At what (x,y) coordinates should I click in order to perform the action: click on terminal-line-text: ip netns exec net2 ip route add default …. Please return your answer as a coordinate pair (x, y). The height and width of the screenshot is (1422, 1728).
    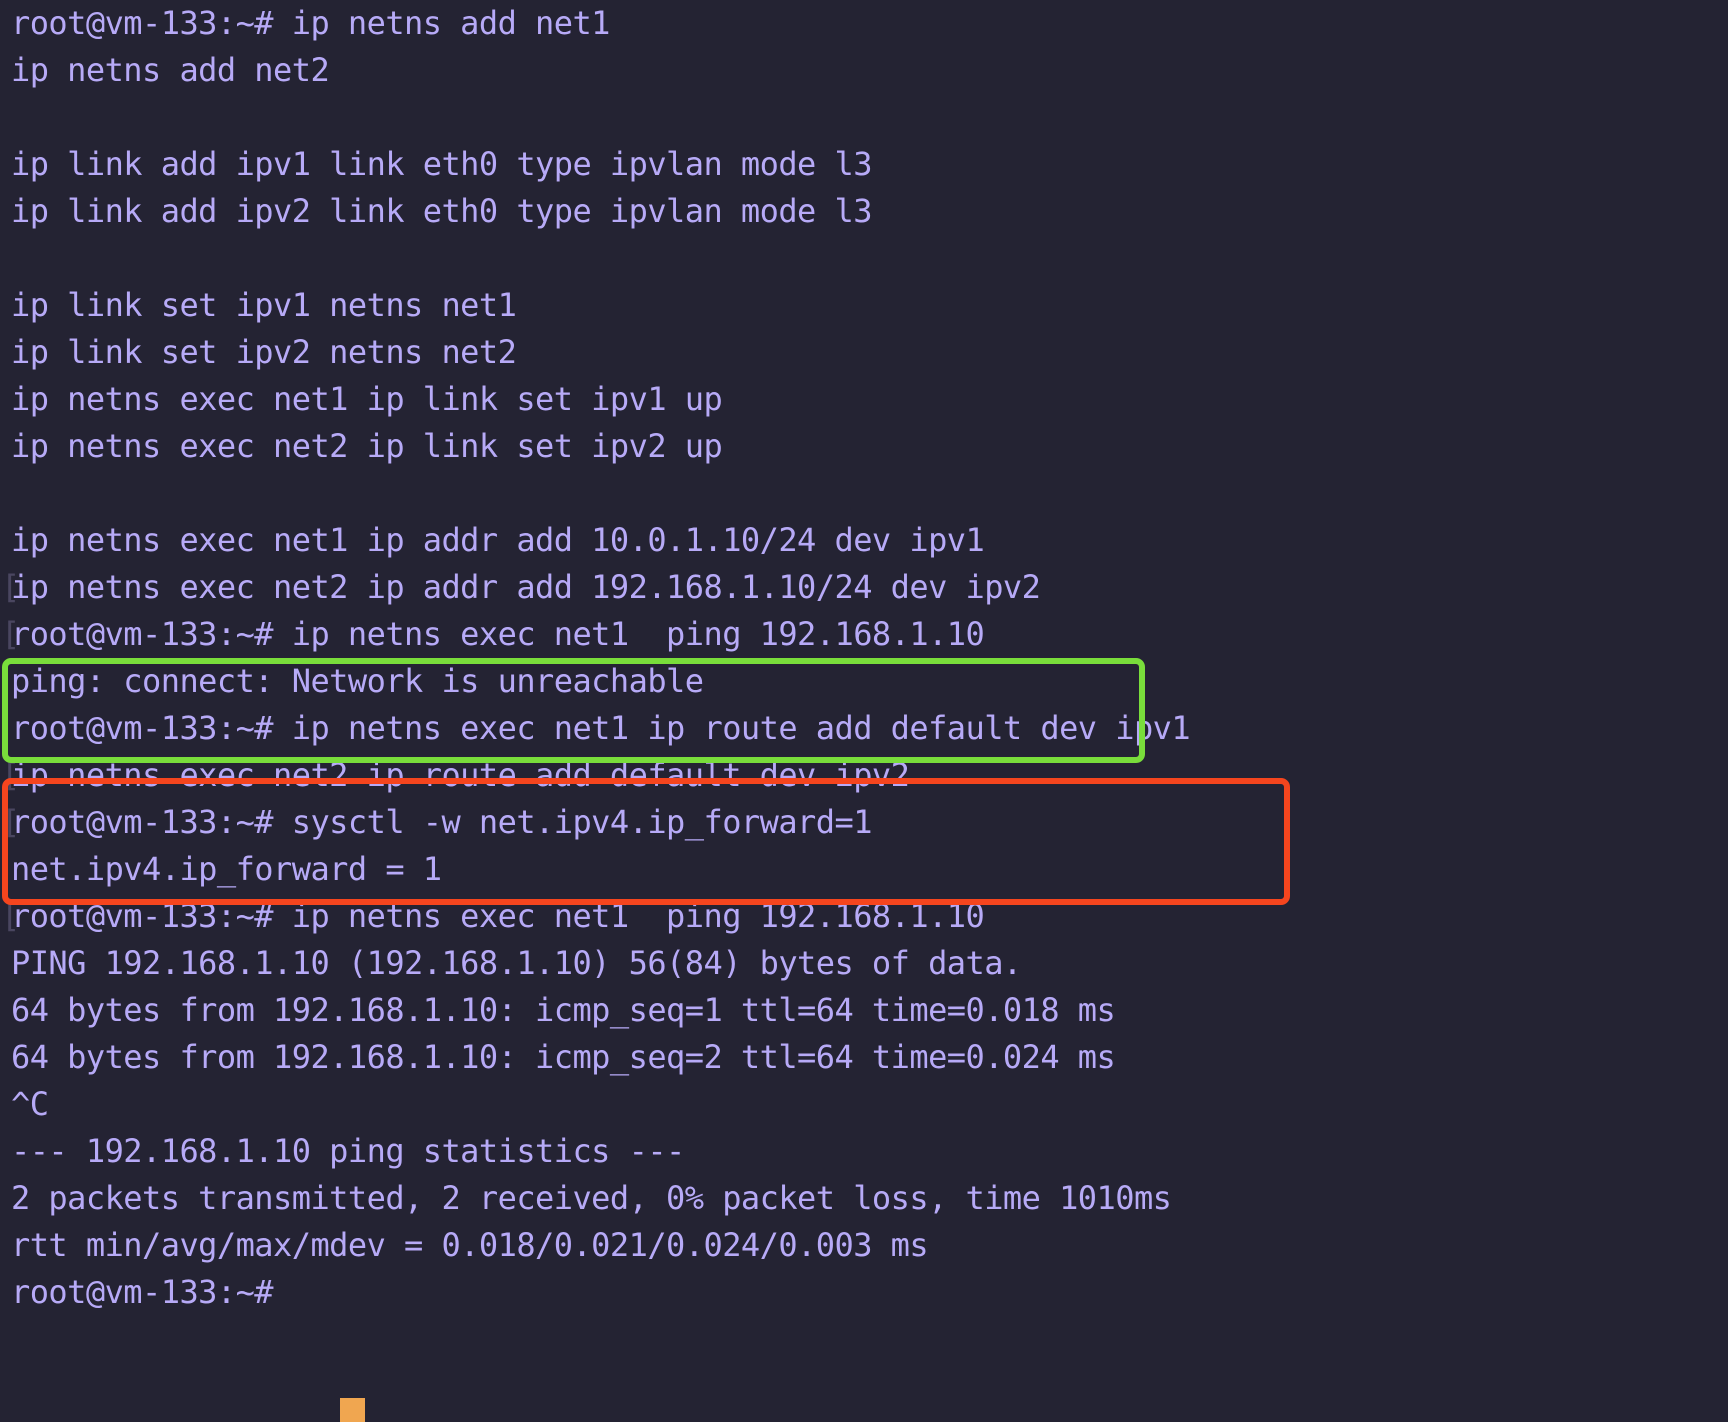
    Looking at the image, I should click on (460, 775).